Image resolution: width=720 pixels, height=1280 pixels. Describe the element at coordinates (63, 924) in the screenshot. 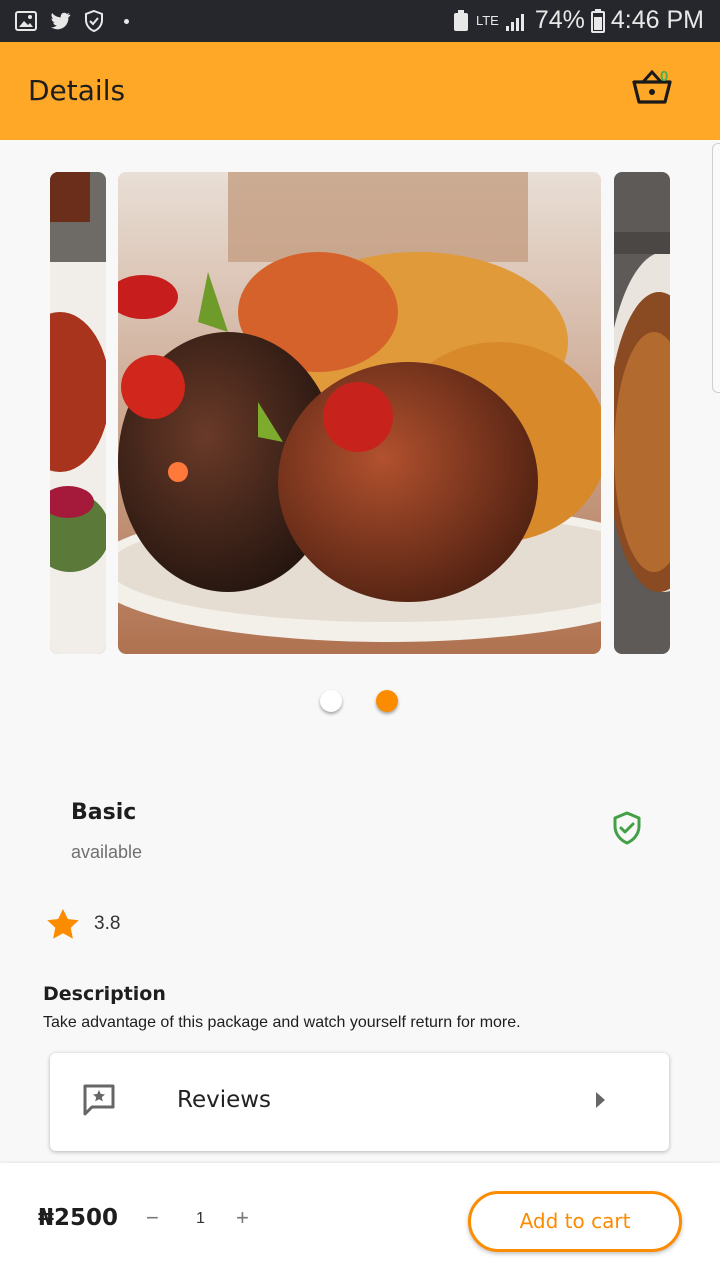

I see `star-icon` at that location.